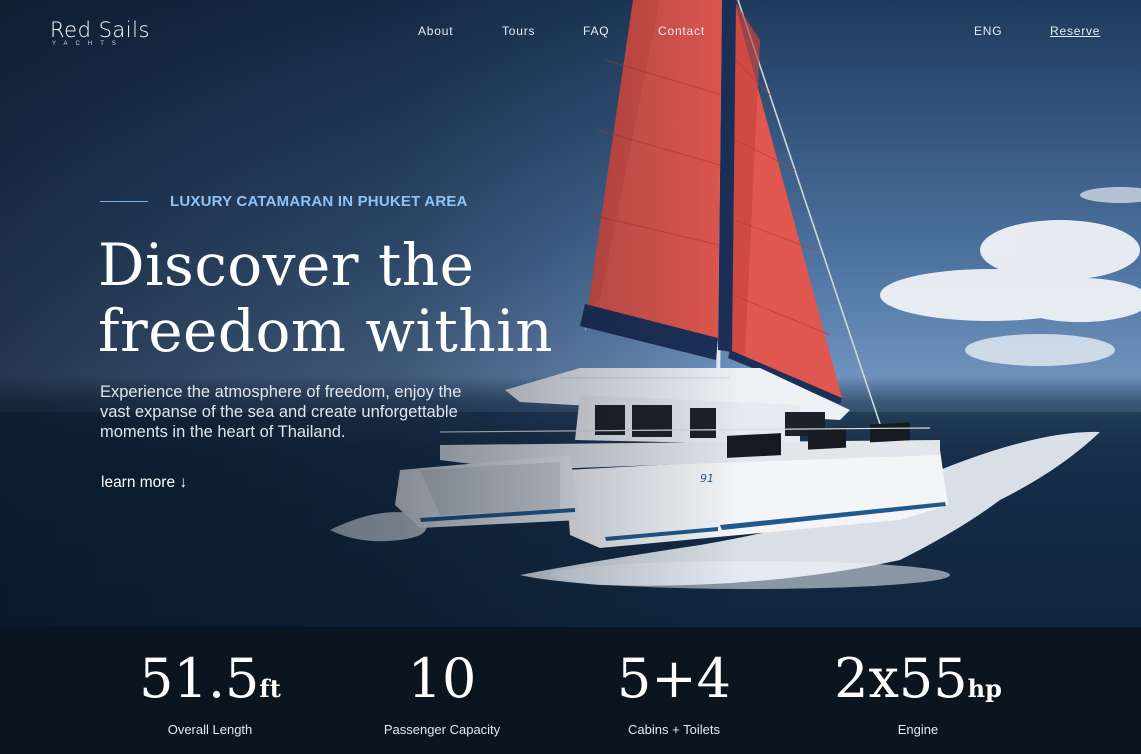 The image size is (1141, 754). I want to click on spec-value: 2x55hp, so click(918, 678).